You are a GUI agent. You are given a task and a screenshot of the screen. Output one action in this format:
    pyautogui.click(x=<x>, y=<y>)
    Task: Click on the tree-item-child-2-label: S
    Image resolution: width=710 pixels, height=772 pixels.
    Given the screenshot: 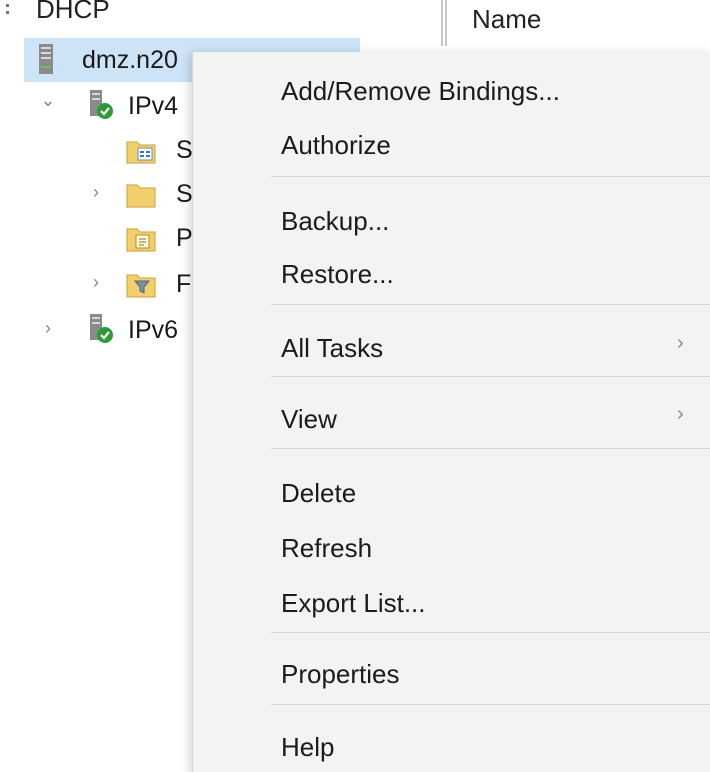 What is the action you would take?
    pyautogui.click(x=184, y=193)
    